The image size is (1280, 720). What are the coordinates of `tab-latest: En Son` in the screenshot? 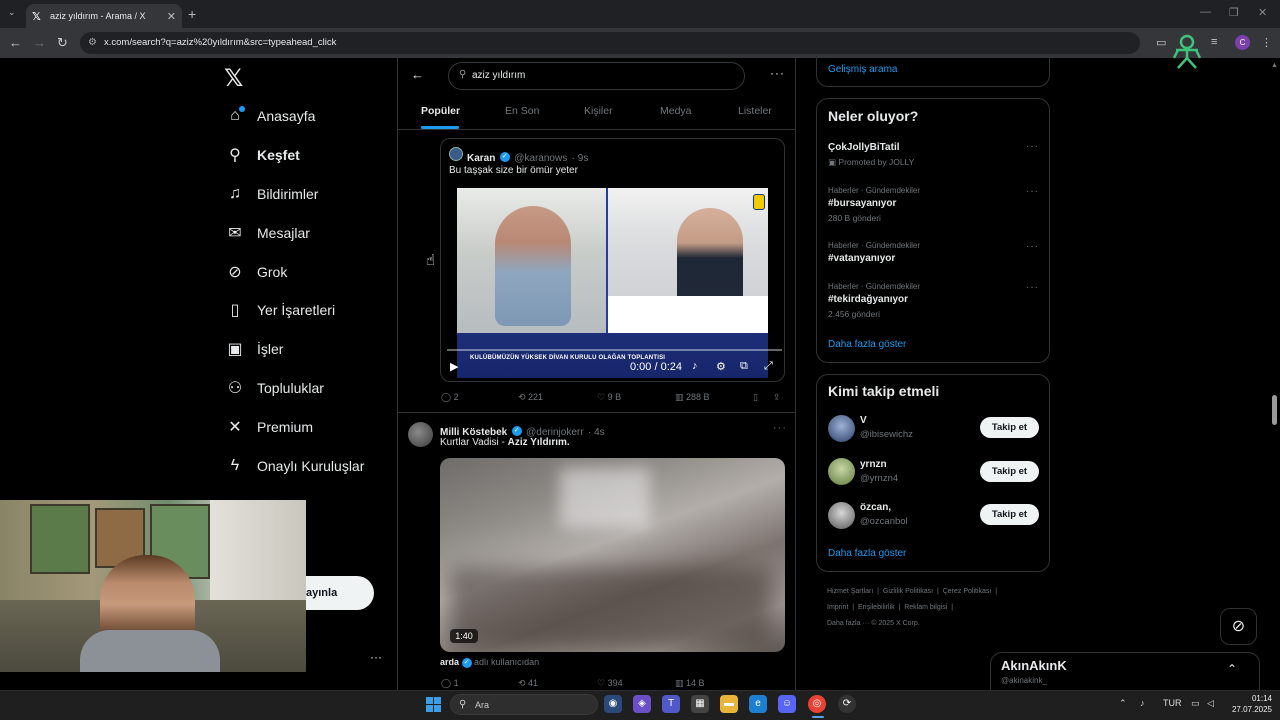 It's located at (522, 111).